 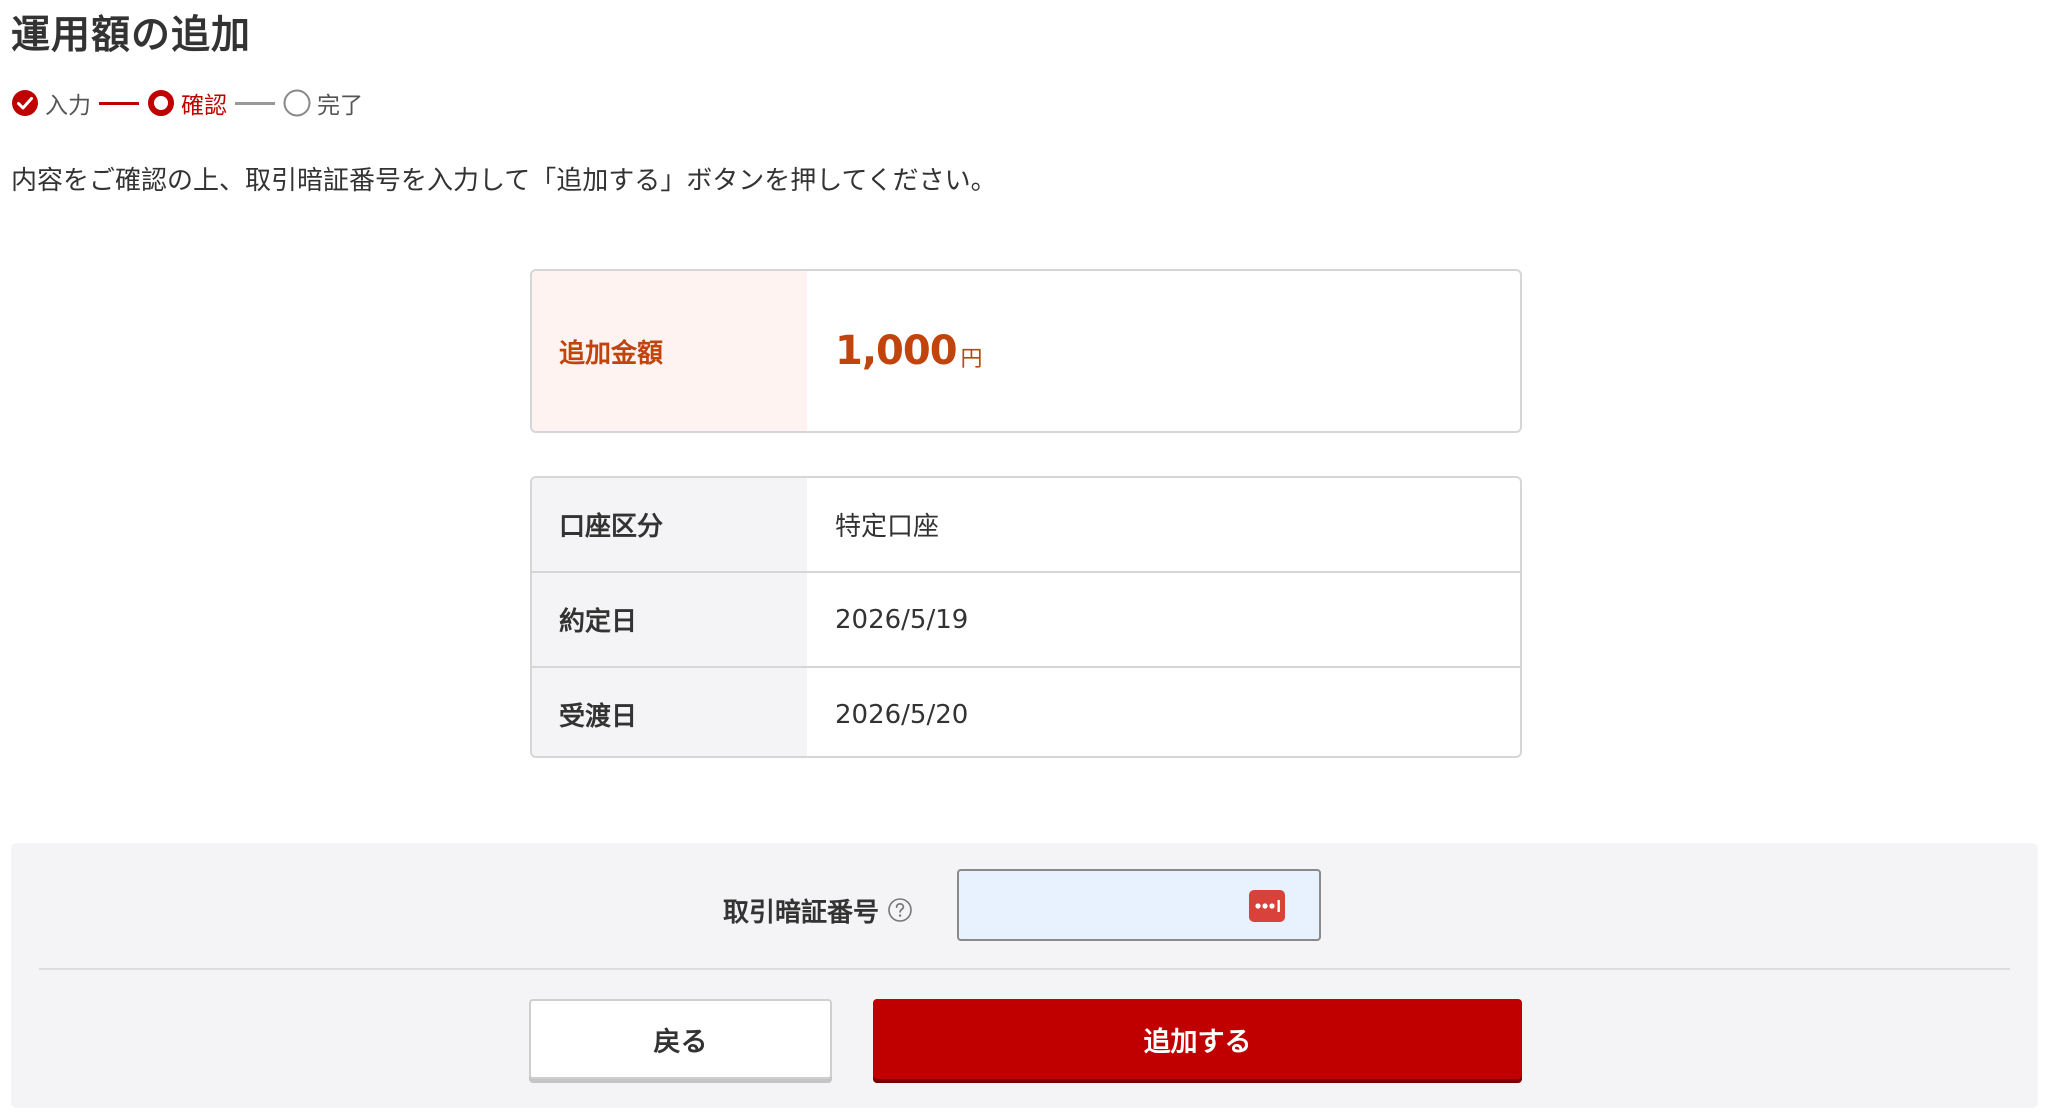 I want to click on detail-value: 特定口座, so click(x=887, y=527).